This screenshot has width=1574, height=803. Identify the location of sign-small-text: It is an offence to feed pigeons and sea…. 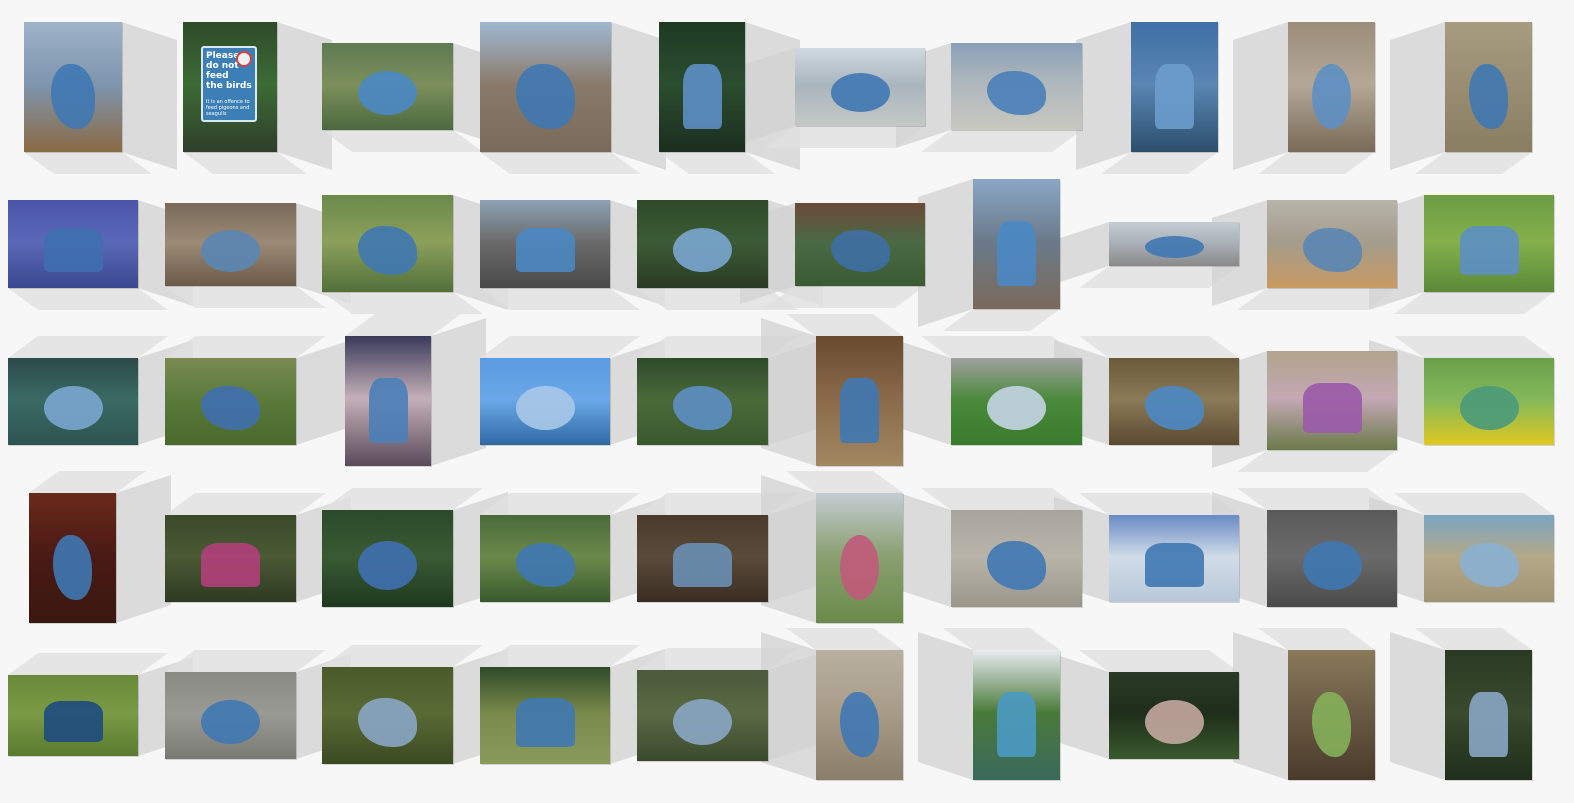
(228, 108).